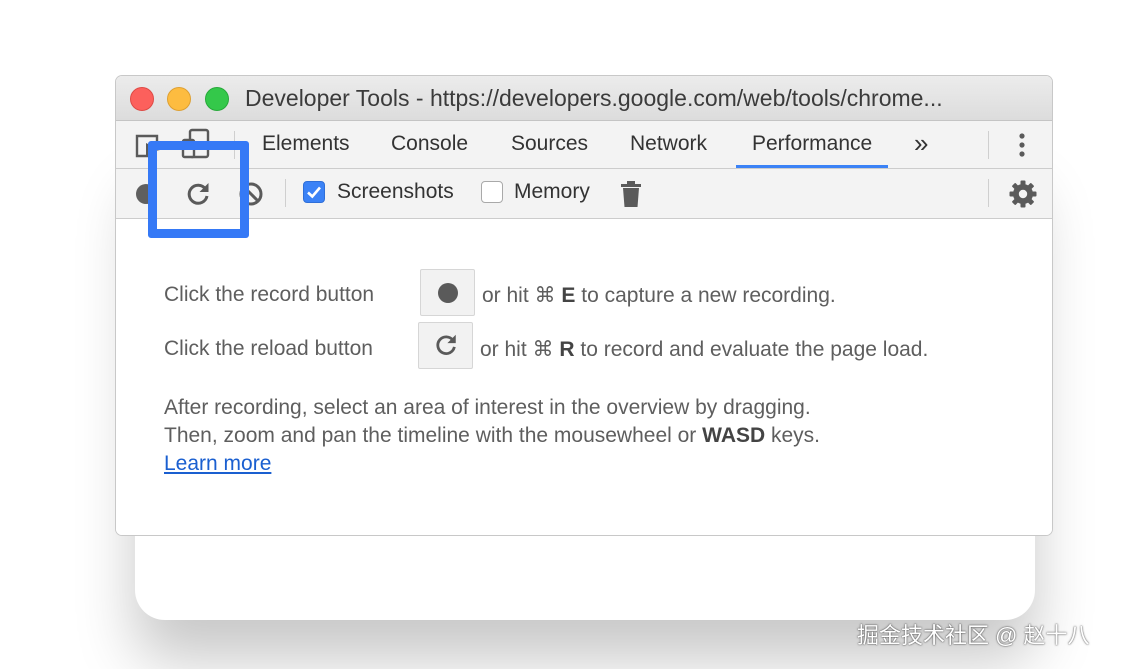  What do you see at coordinates (988, 145) in the screenshot?
I see `tabbar-separator-right` at bounding box center [988, 145].